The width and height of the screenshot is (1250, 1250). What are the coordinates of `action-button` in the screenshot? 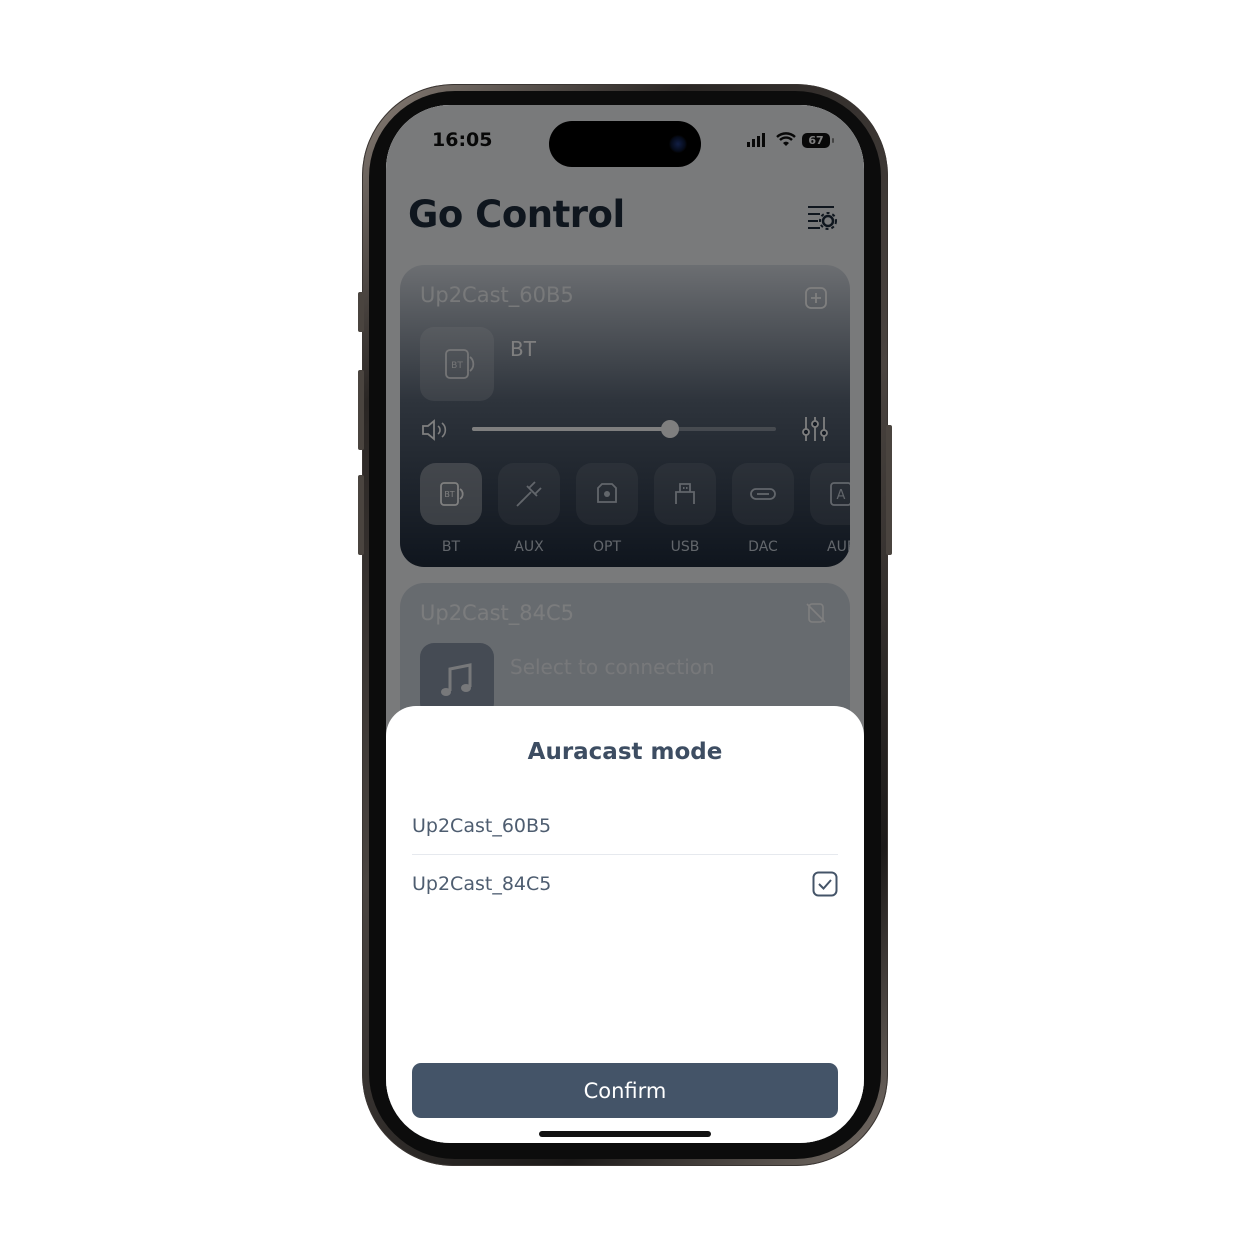 It's located at (361, 312).